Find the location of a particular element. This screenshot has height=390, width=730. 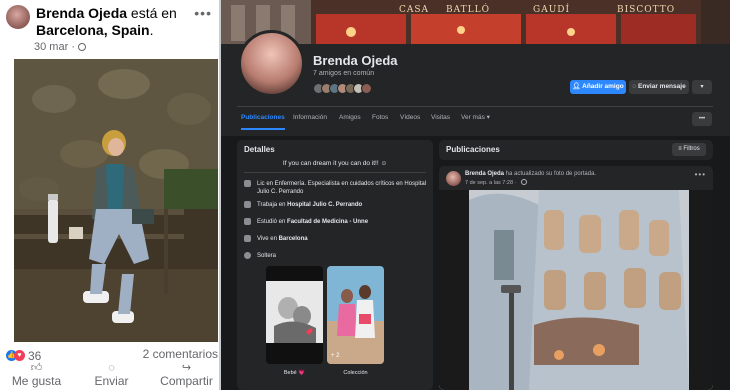

comments-count: 2 comentarios is located at coordinates (180, 354).